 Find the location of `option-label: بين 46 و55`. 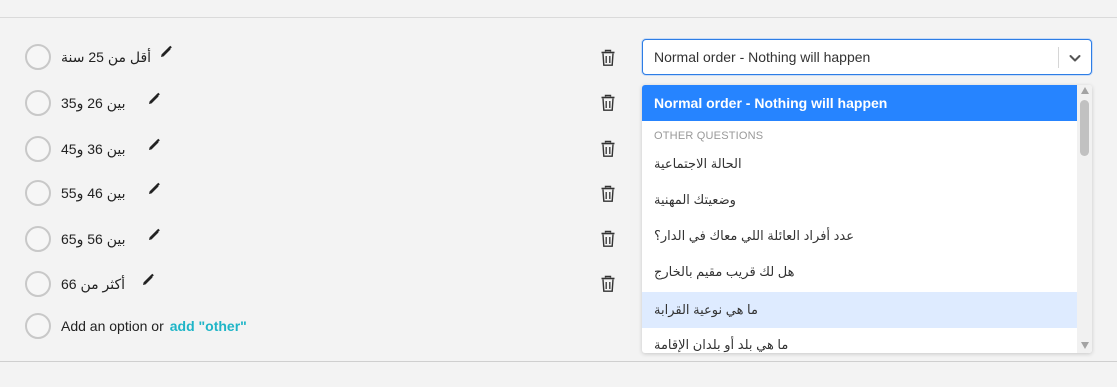

option-label: بين 46 و55 is located at coordinates (93, 193).